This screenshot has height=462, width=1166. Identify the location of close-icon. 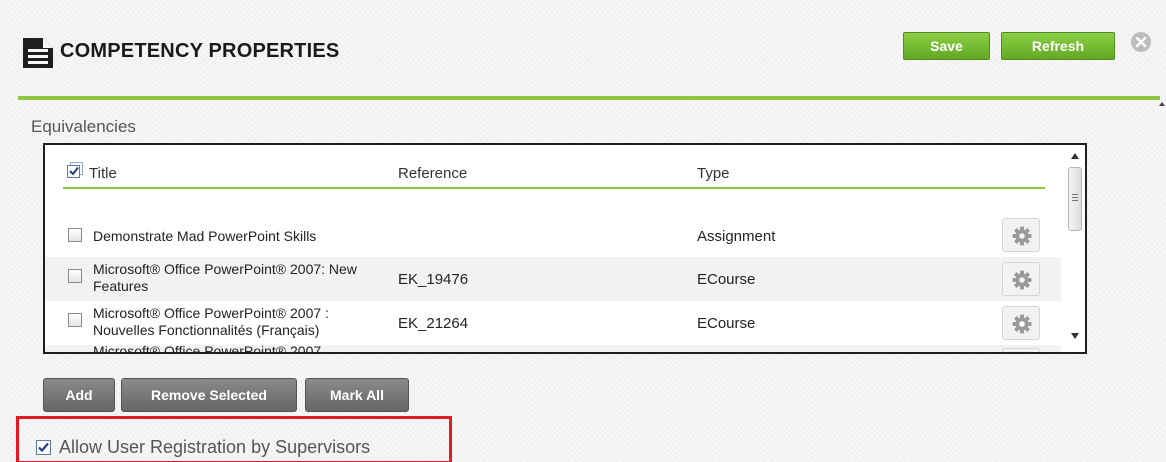
(1141, 42).